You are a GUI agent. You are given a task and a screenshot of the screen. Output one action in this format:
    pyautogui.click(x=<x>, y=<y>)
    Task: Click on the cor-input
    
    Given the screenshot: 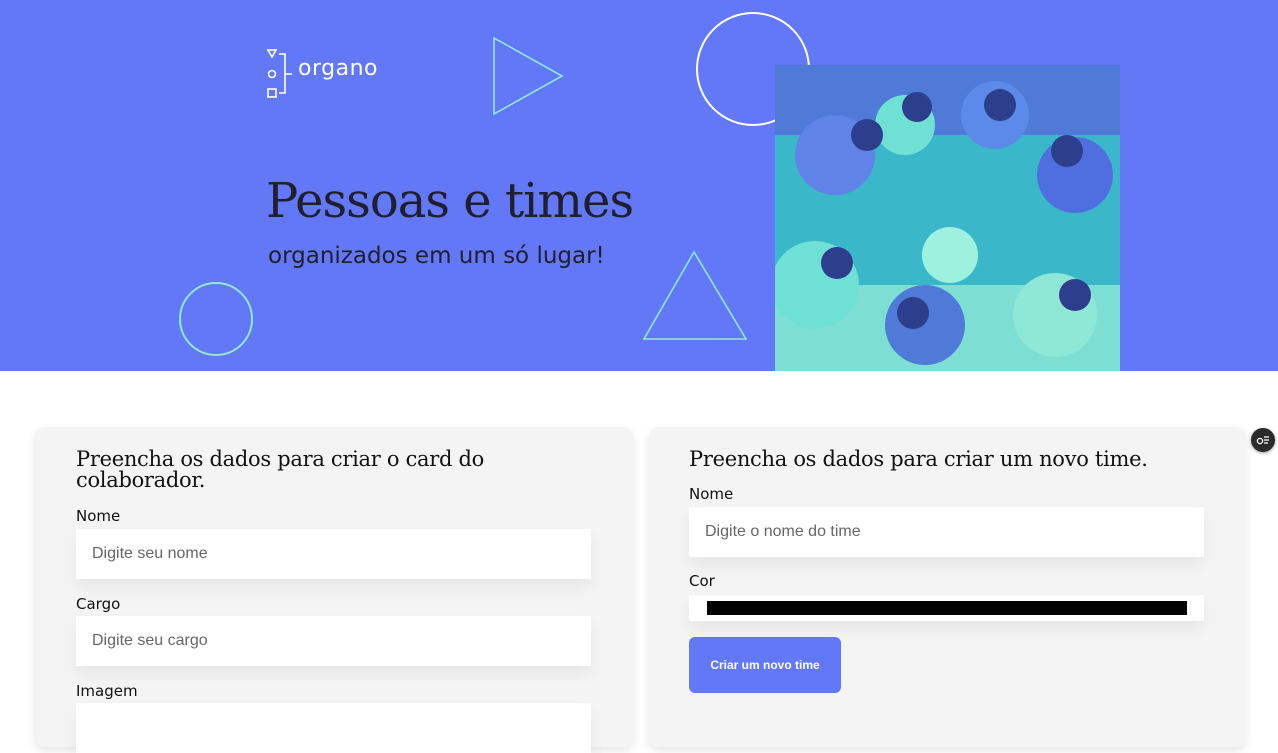 What is the action you would take?
    pyautogui.click(x=946, y=608)
    